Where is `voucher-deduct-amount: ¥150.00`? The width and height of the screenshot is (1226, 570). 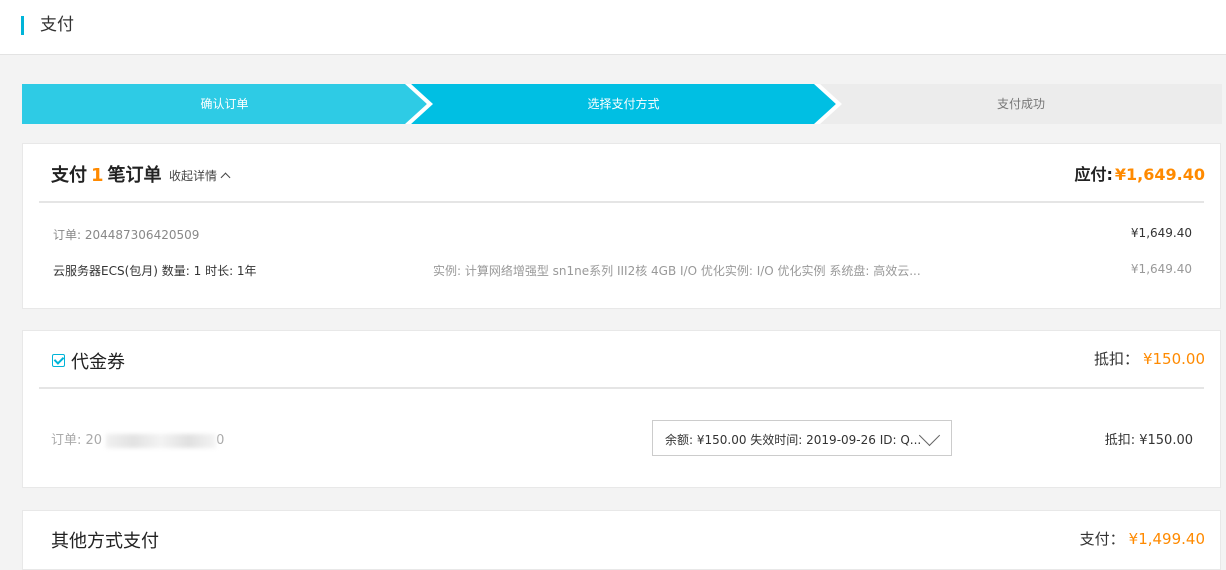 voucher-deduct-amount: ¥150.00 is located at coordinates (1173, 359).